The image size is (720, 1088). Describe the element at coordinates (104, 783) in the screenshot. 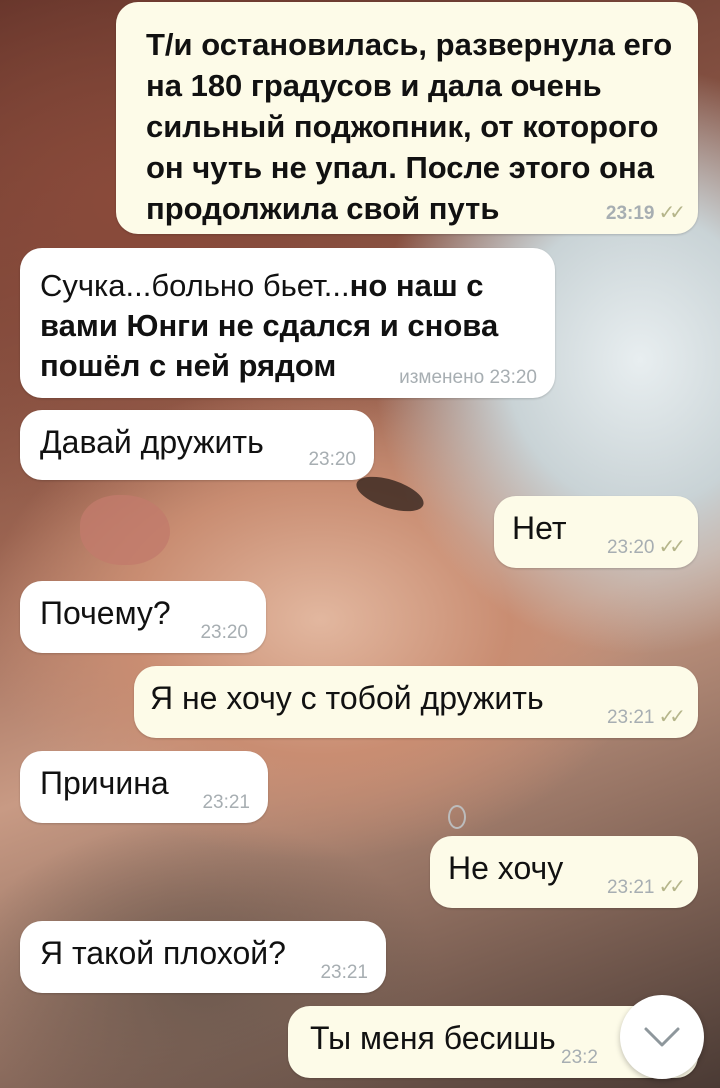

I see `message-text: Причина` at that location.